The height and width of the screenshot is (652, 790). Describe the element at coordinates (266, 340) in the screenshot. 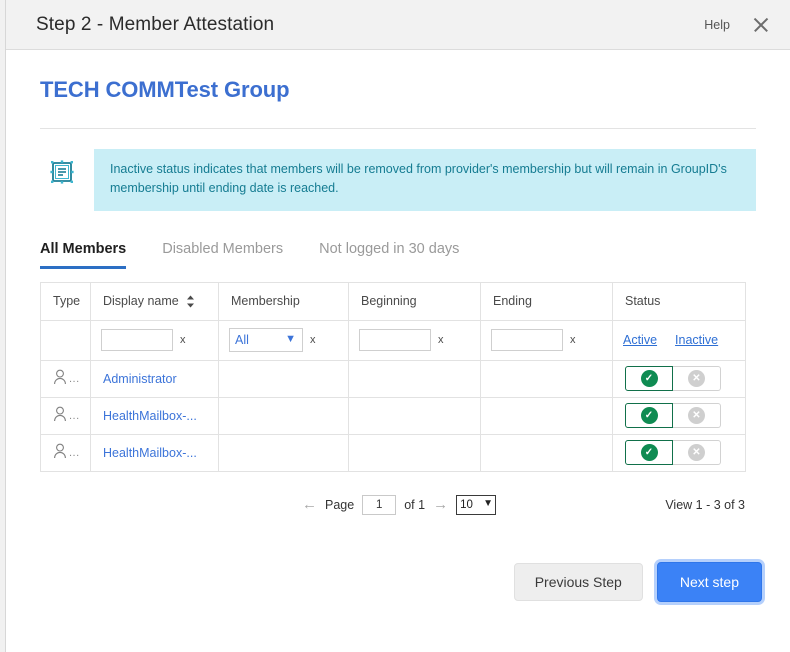

I see `filter-membership-select: All` at that location.